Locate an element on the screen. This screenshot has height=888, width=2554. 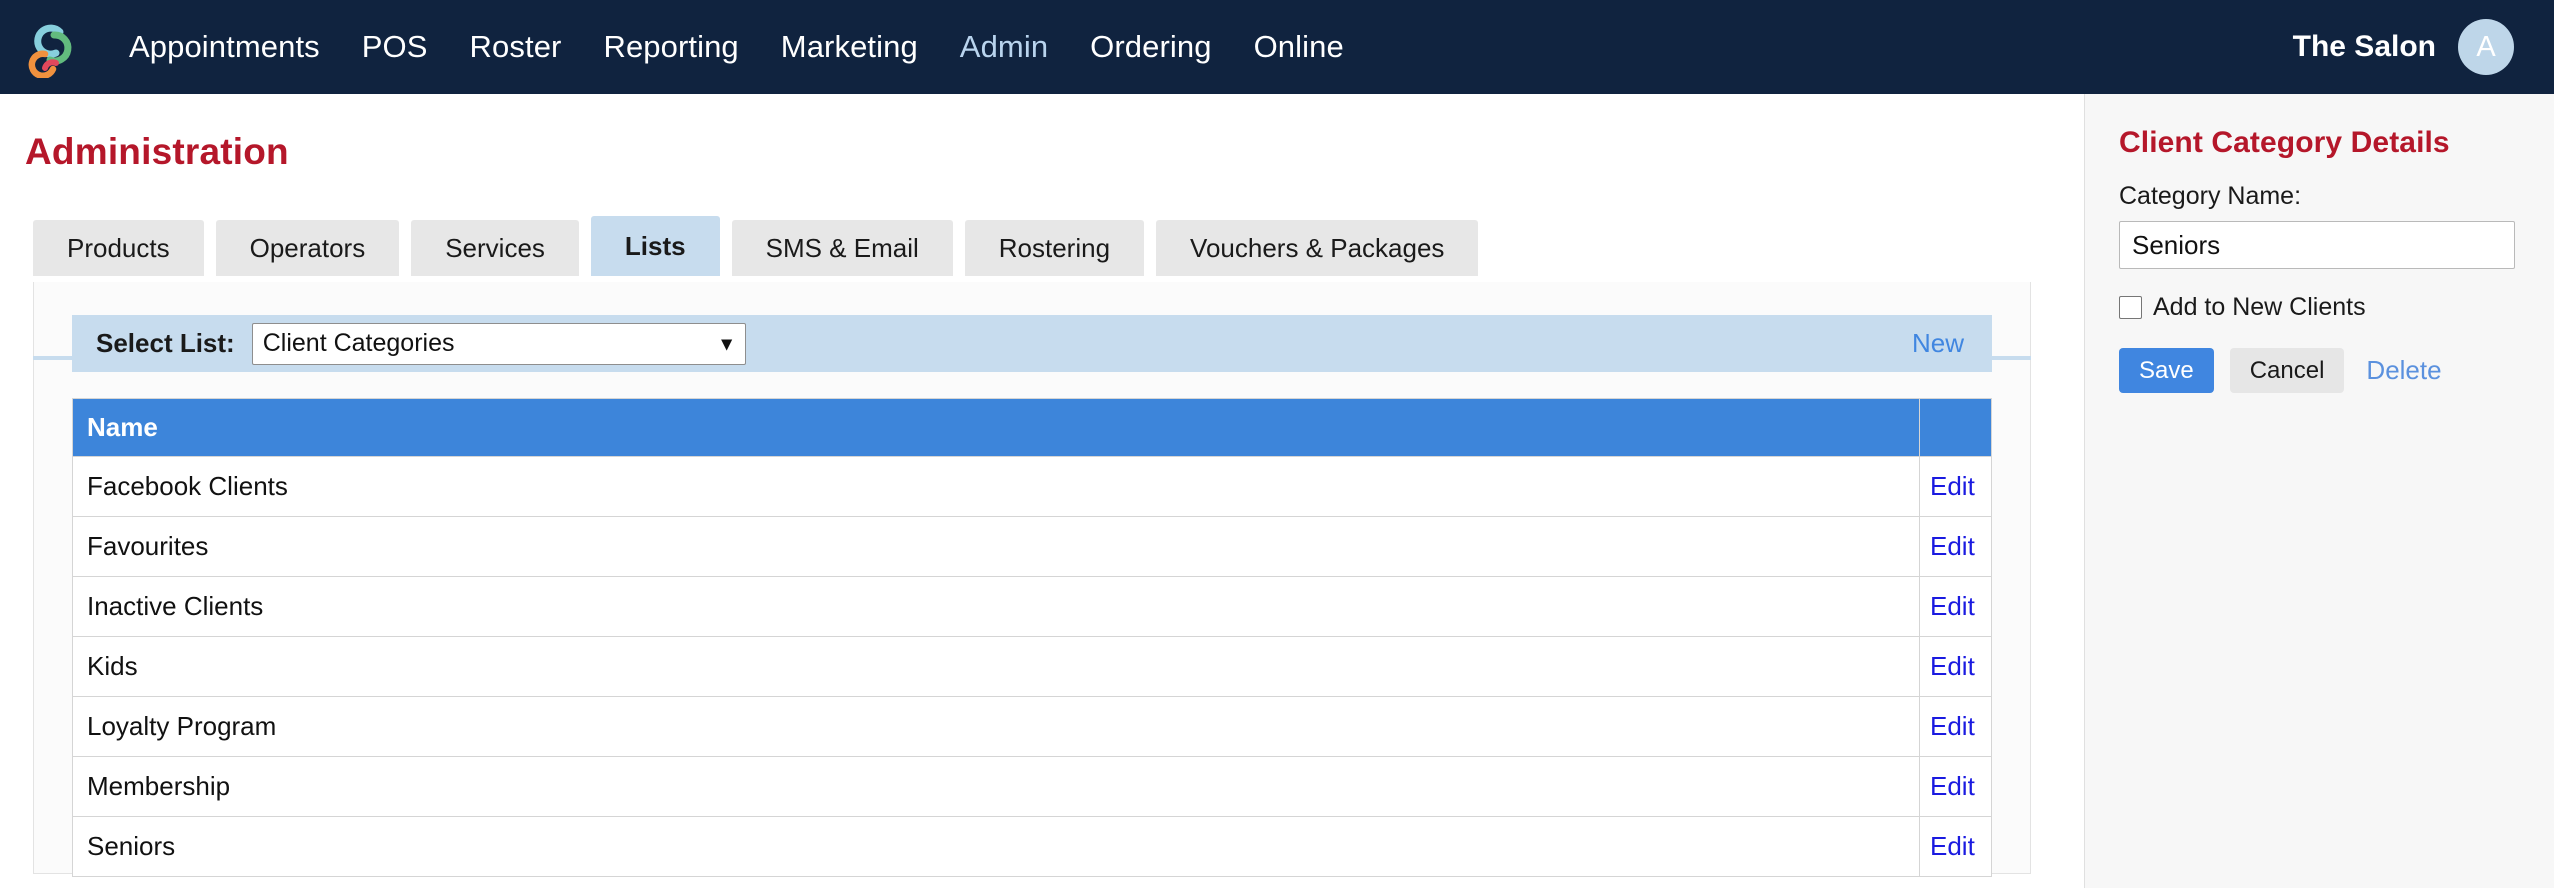
select-list-dropdown: Client Categories ▾ is located at coordinates (498, 343).